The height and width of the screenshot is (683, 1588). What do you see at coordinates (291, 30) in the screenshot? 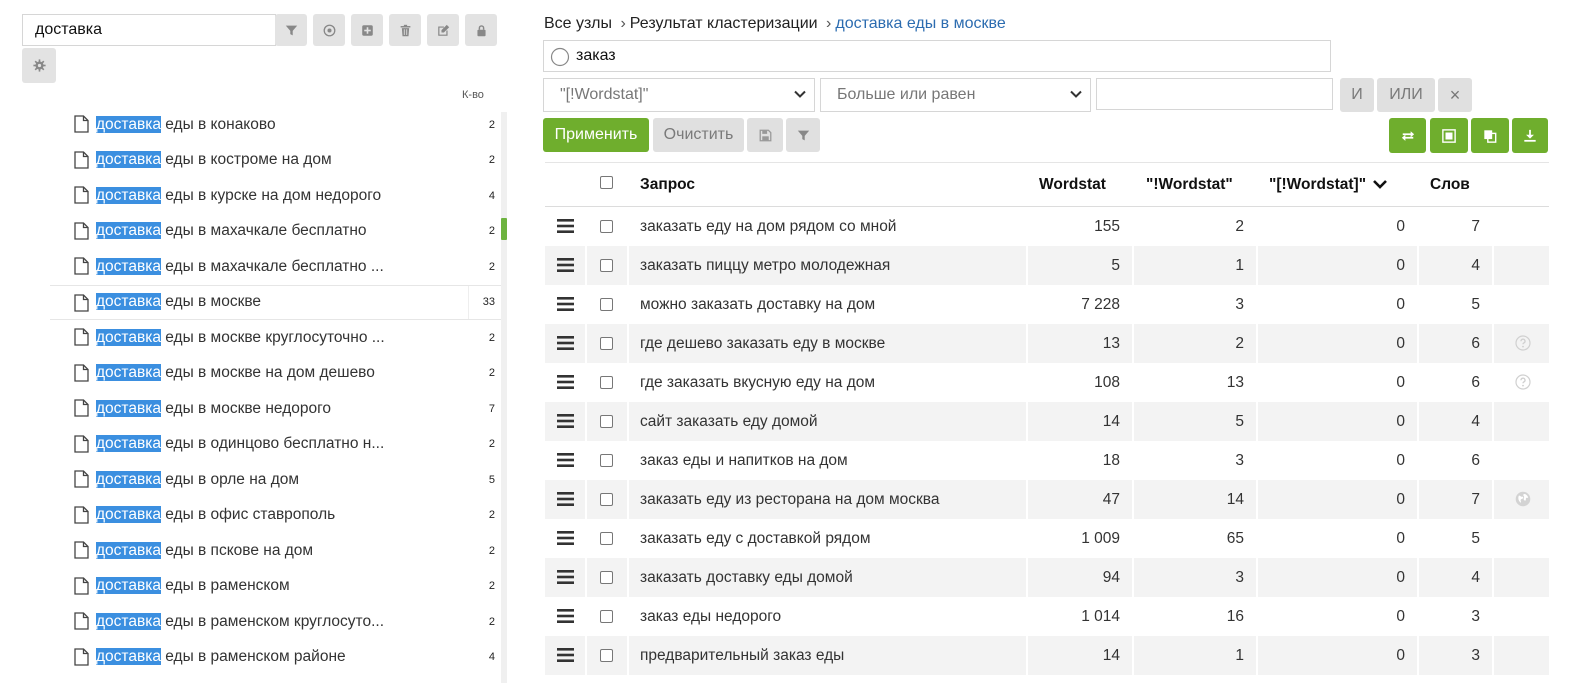
I see `filter-button` at bounding box center [291, 30].